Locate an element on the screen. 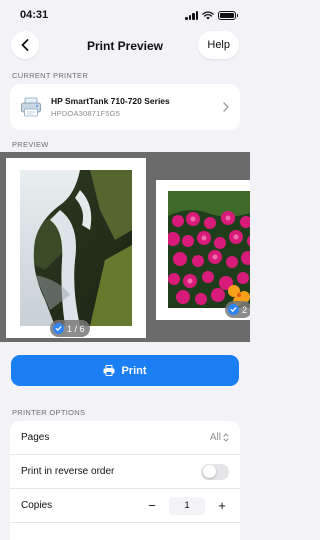  page-1-selected-badge: 1 / 6 is located at coordinates (70, 328).